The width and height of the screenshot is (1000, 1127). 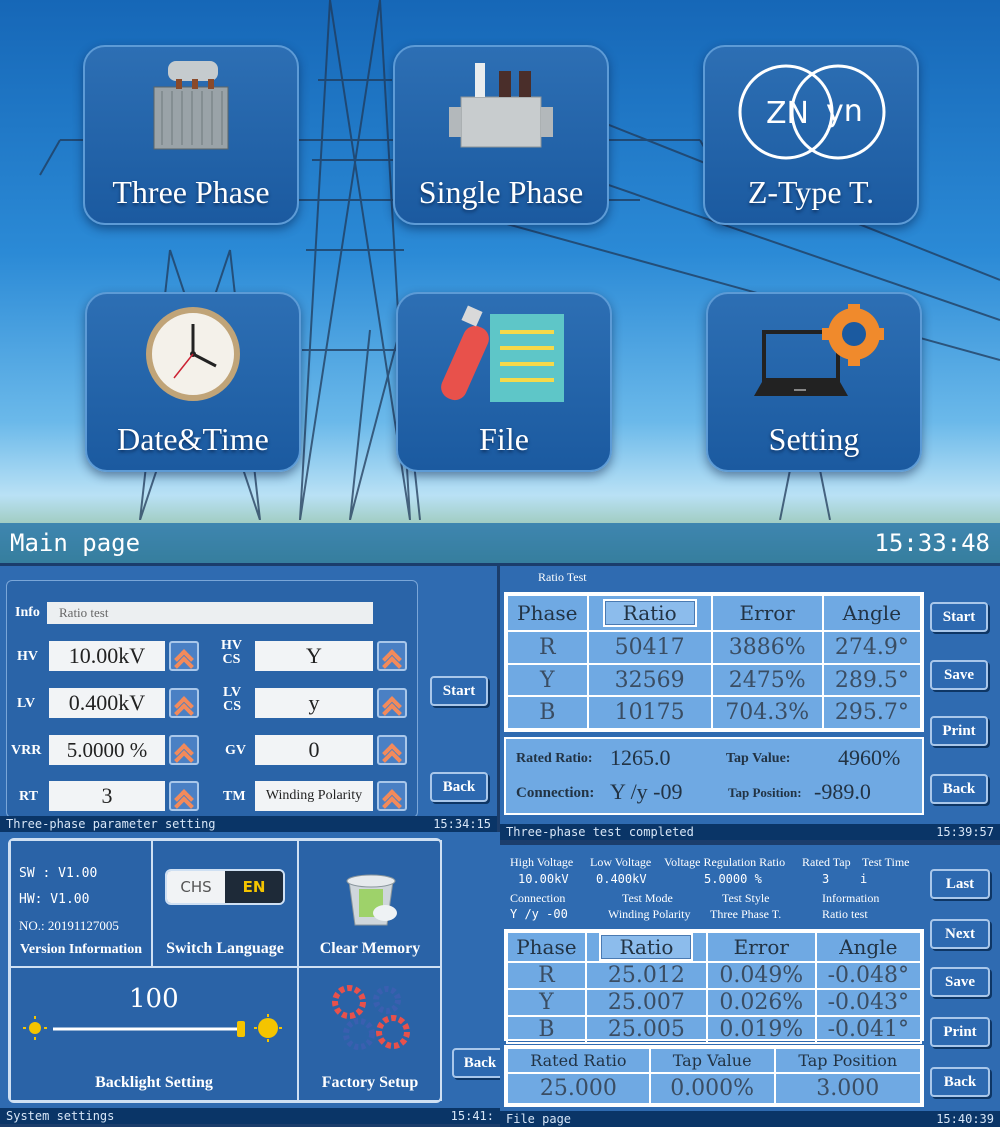 I want to click on lvcs-up-button, so click(x=392, y=705).